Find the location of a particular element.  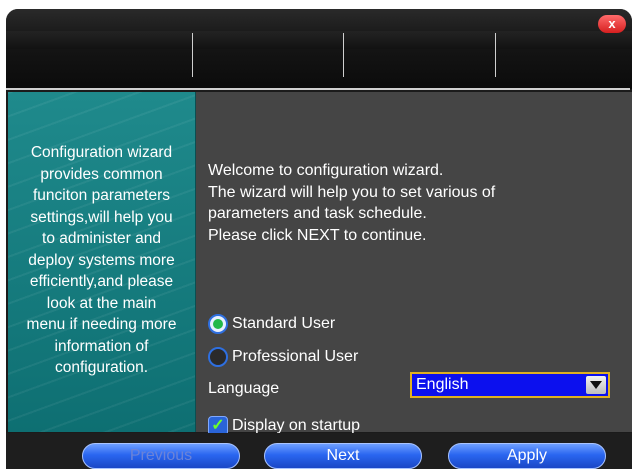

language-select: English is located at coordinates (510, 385).